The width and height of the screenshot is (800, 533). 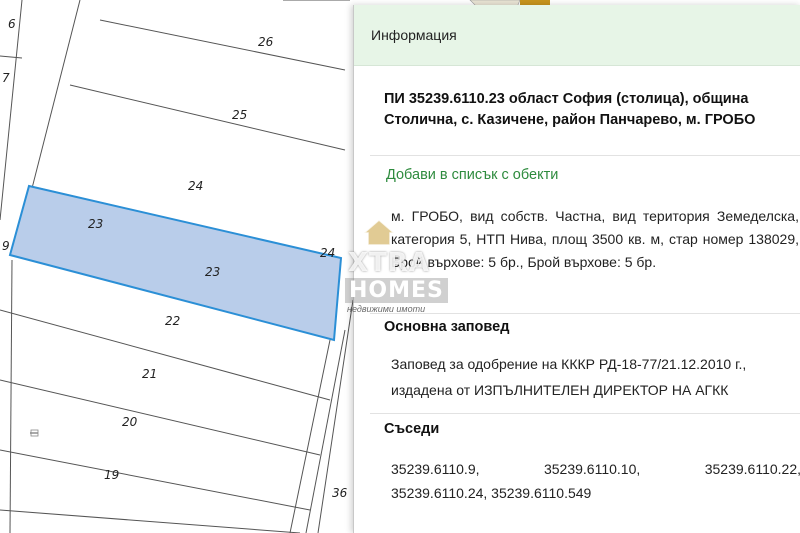 I want to click on neighbor-item: 35239.6110.10,, so click(x=592, y=469).